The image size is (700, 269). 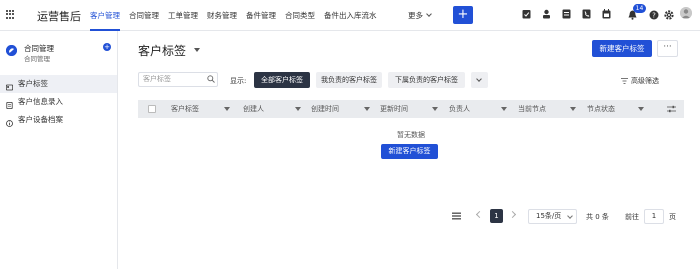 I want to click on nav-item-customer: 客户管理, so click(x=105, y=15).